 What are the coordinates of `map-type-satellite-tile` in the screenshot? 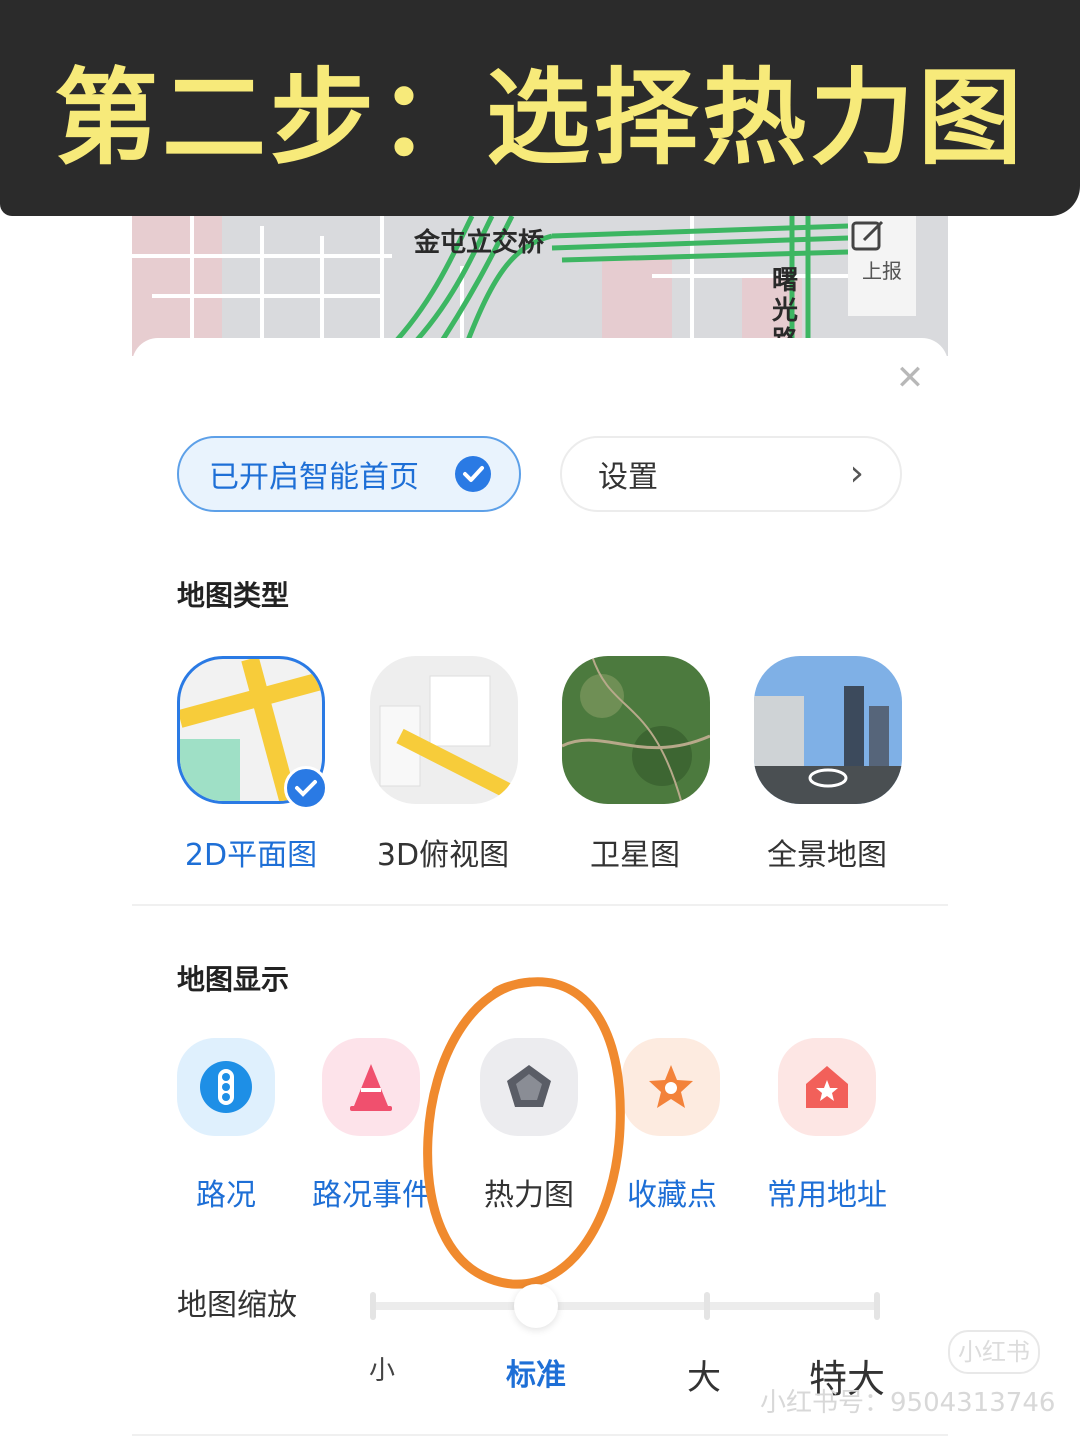 It's located at (636, 730).